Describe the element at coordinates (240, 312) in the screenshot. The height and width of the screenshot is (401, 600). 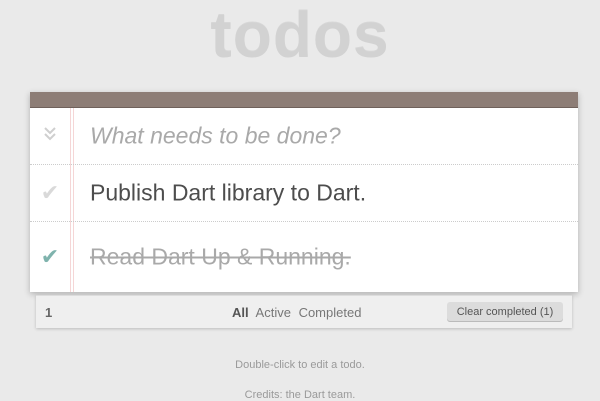
I see `filter-all: All` at that location.